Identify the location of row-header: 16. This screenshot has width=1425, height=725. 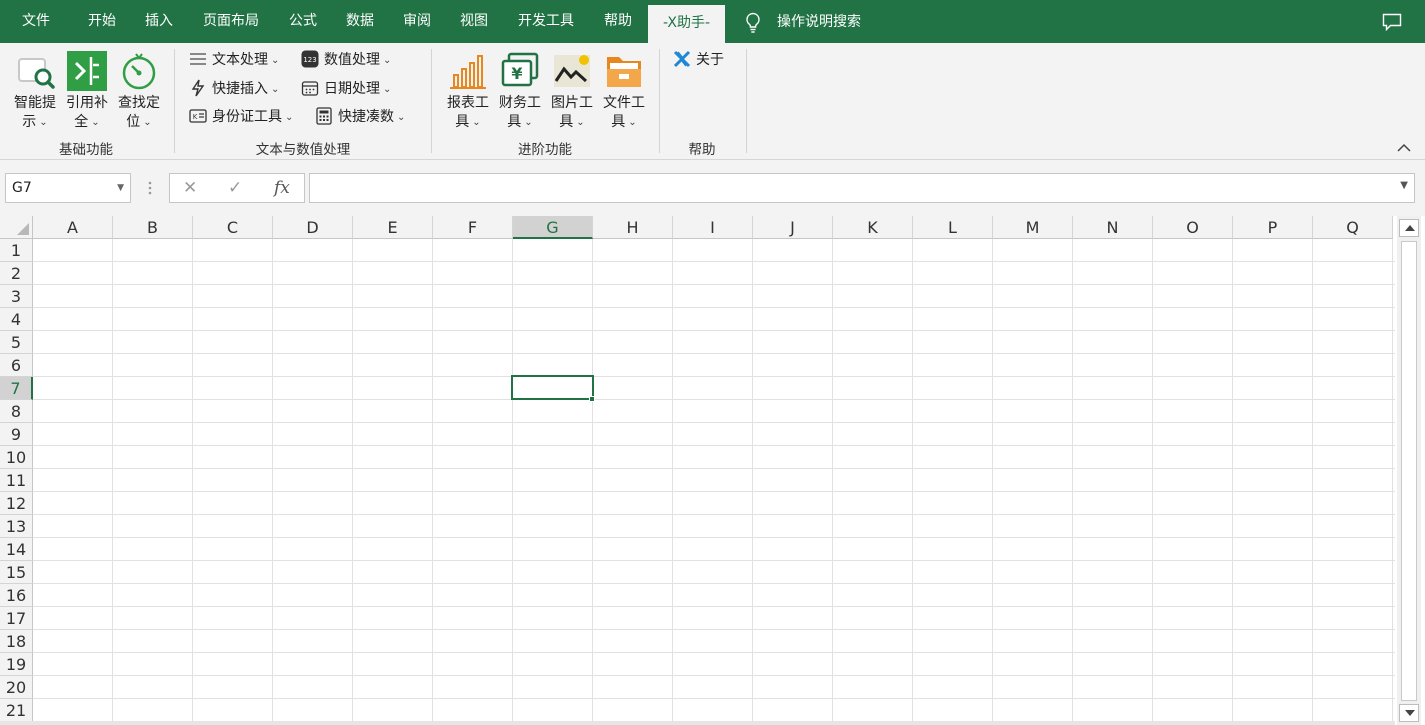
(16, 595).